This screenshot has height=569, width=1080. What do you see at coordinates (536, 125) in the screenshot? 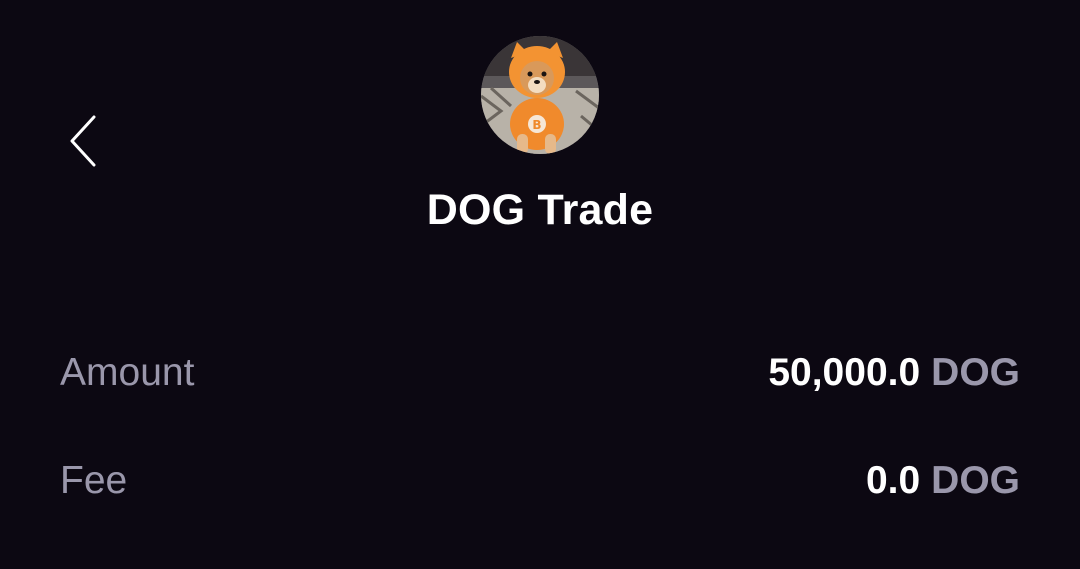
I see `svg-text: B` at bounding box center [536, 125].